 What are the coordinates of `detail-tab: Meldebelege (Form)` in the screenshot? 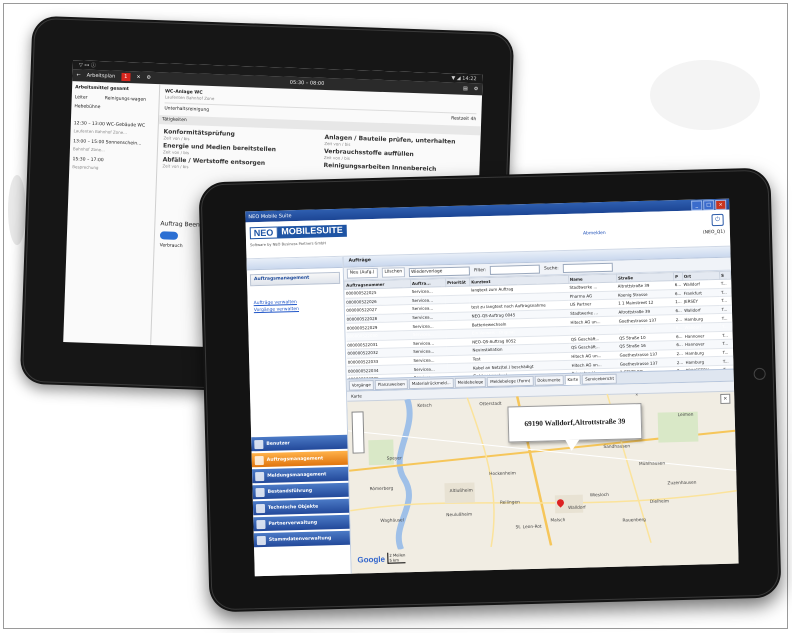 It's located at (510, 381).